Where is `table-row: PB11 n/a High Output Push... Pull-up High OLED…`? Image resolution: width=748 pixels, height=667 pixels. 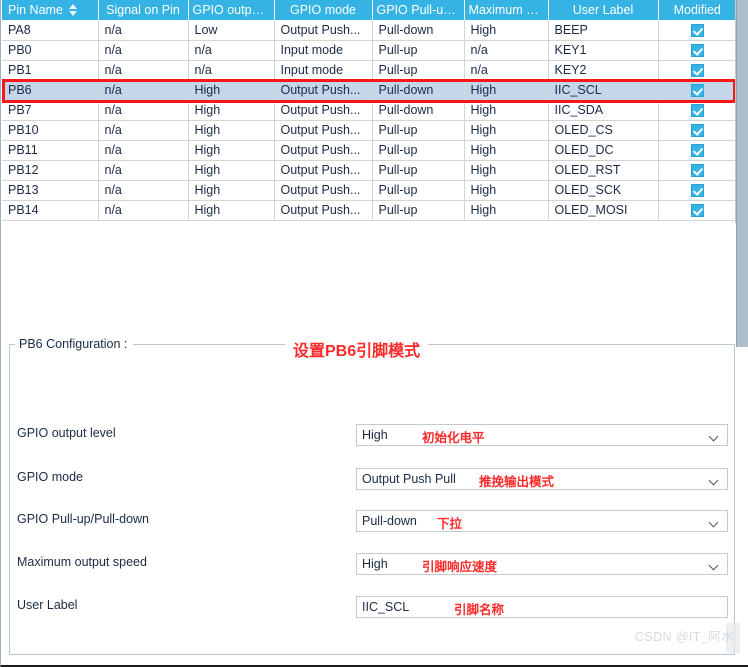 table-row: PB11 n/a High Output Push... Pull-up High OLED… is located at coordinates (368, 150).